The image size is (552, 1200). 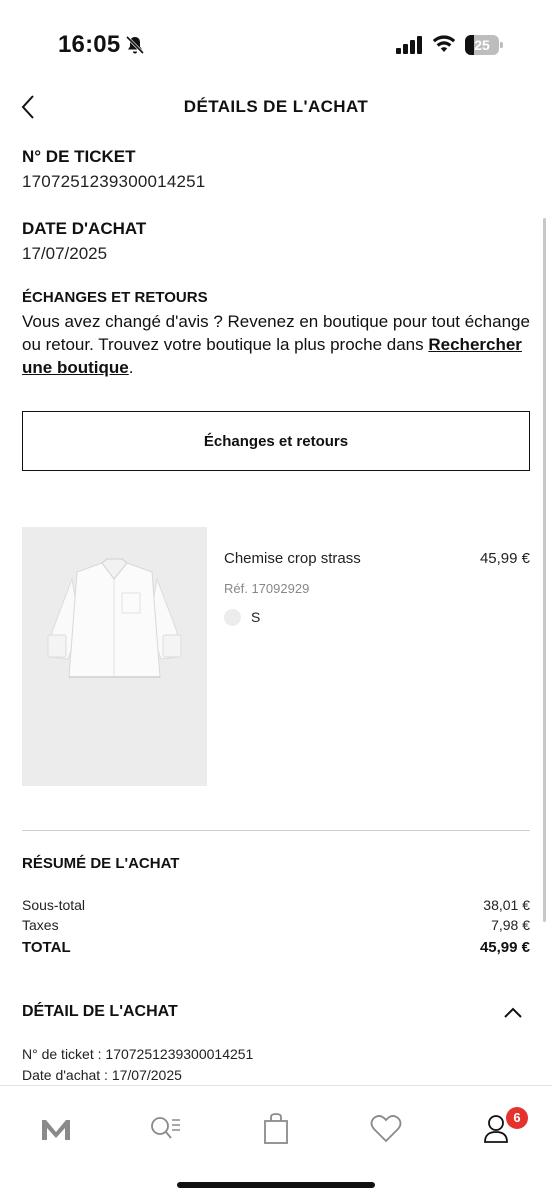 I want to click on purchase-detail-title: DÉTAIL DE L'ACHAT, so click(x=100, y=1012).